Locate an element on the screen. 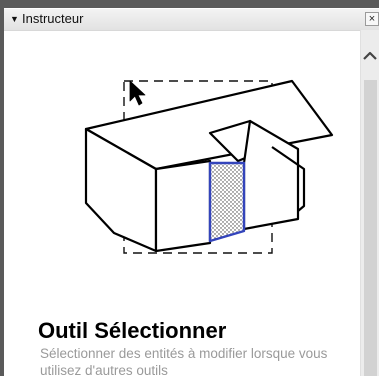 The image size is (379, 376). selected-face is located at coordinates (227, 202).